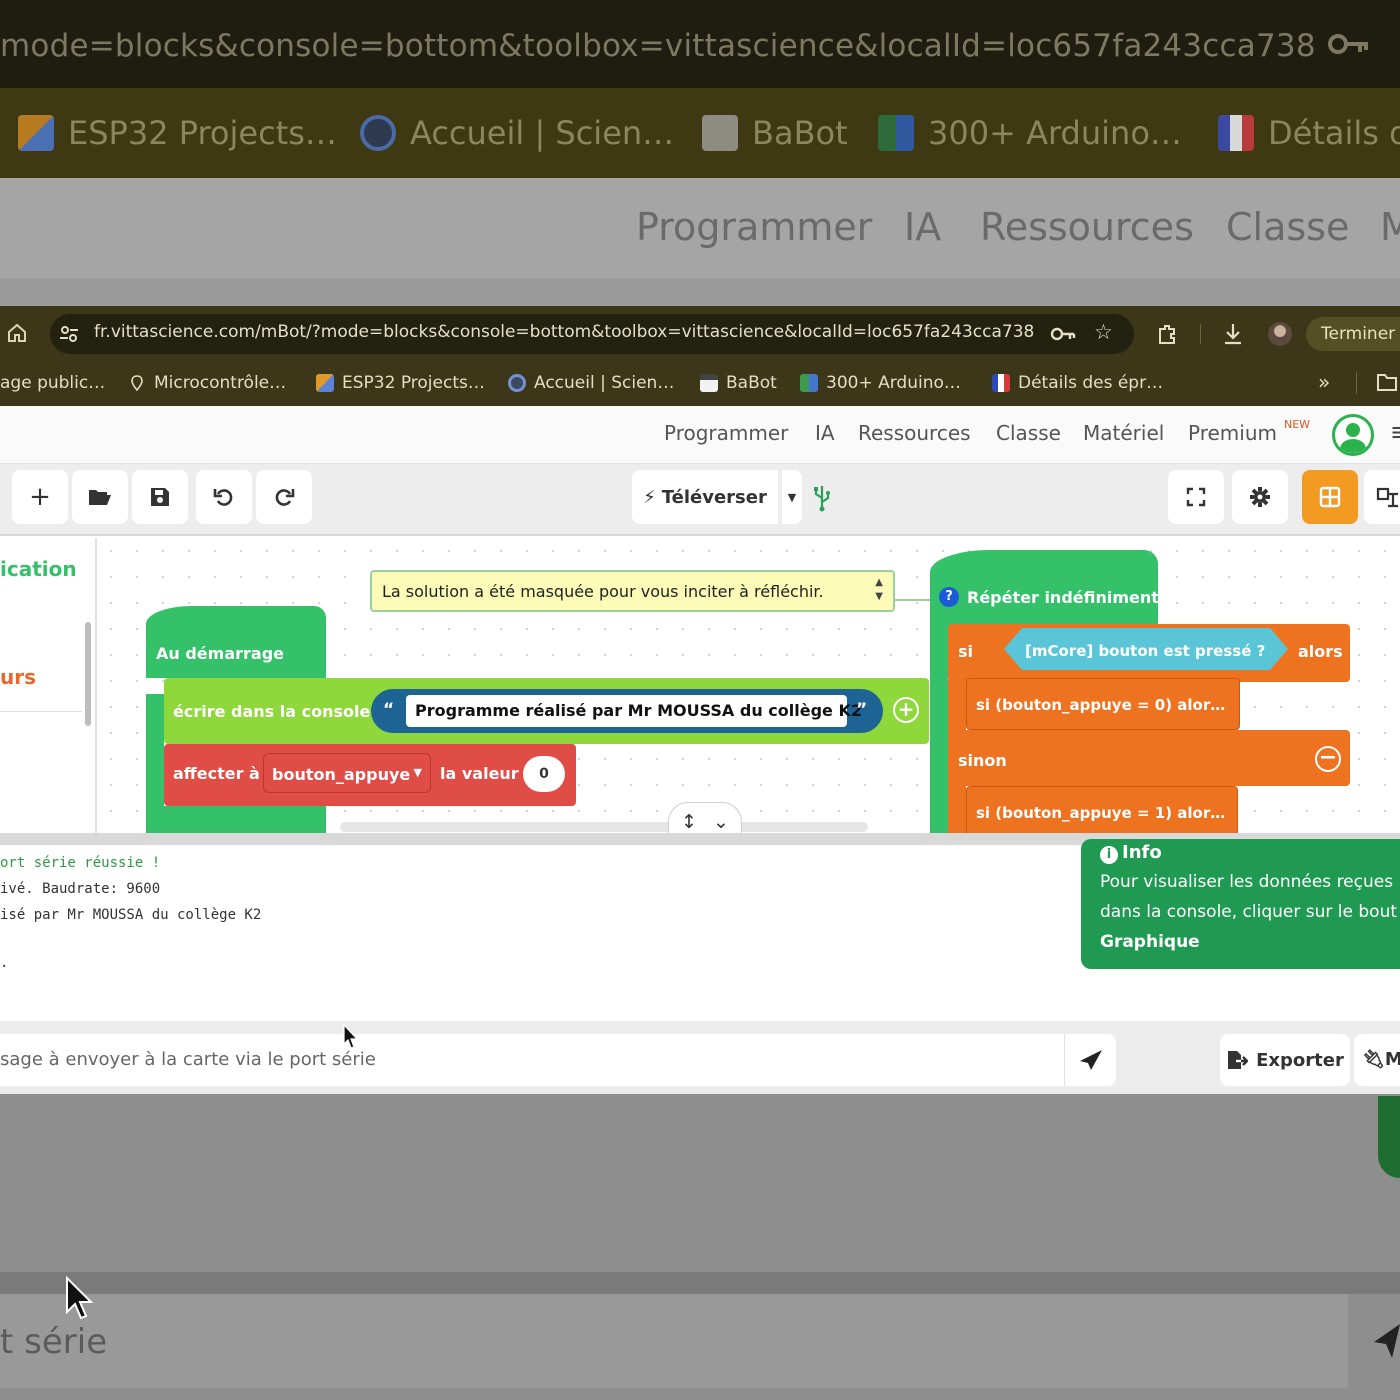 This screenshot has width=1400, height=1400. Describe the element at coordinates (131, 915) in the screenshot. I see `console-line: isé par Mr MOUSSA du collège K2` at that location.